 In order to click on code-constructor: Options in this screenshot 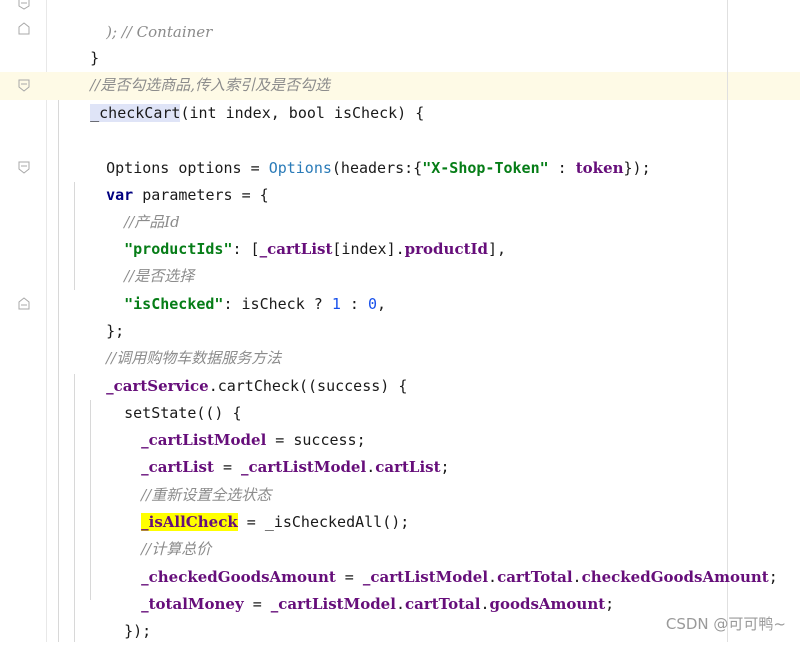, I will do `click(300, 168)`.